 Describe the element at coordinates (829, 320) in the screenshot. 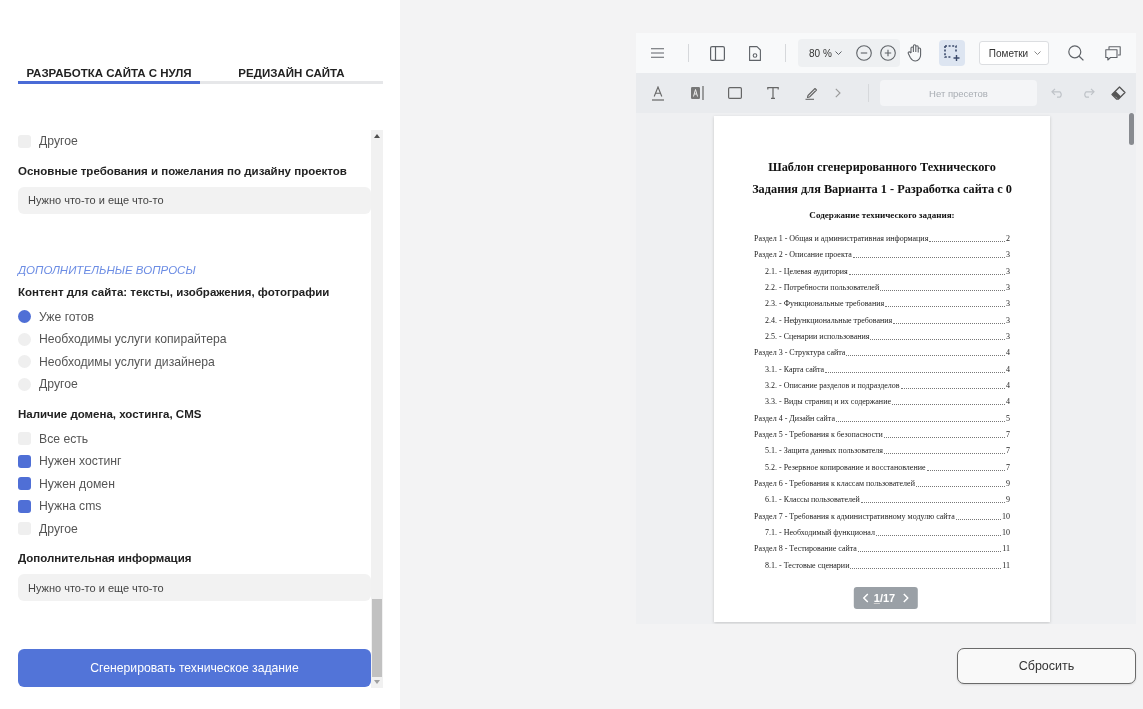

I see `toc-entry: 2.4. - Нефункциональные требования` at that location.